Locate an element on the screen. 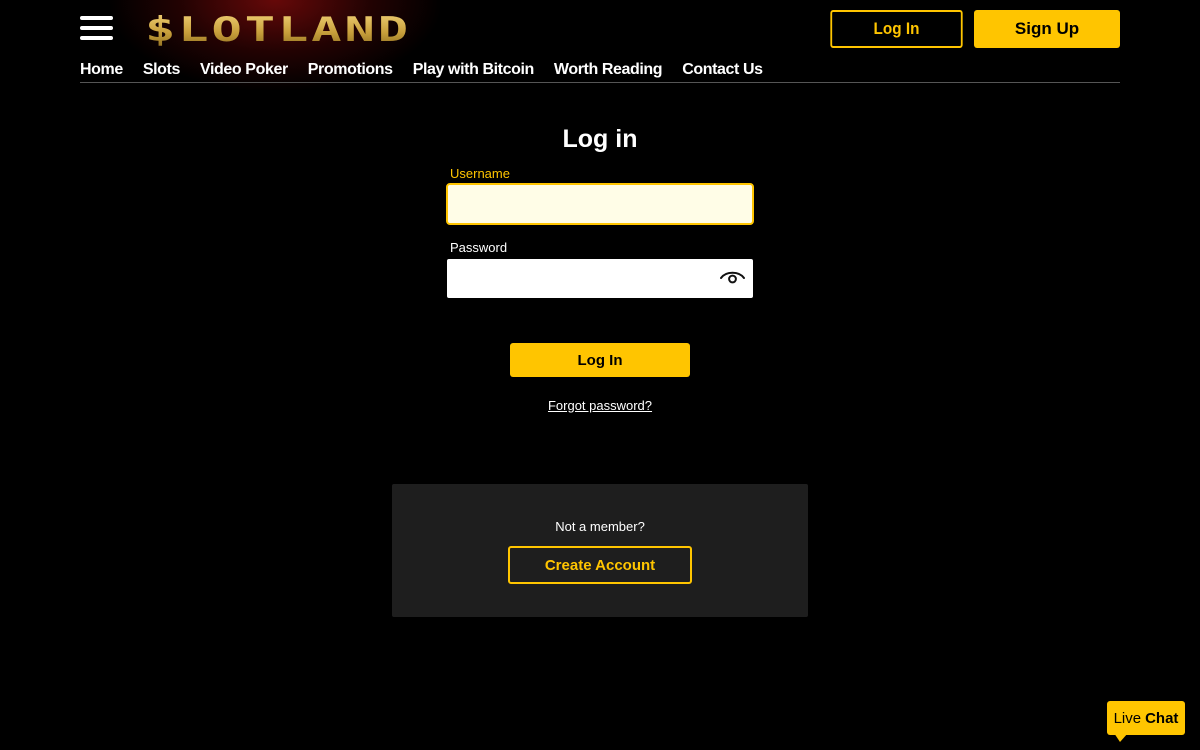 The image size is (1200, 750). live-chat-button: Live Chat is located at coordinates (1146, 718).